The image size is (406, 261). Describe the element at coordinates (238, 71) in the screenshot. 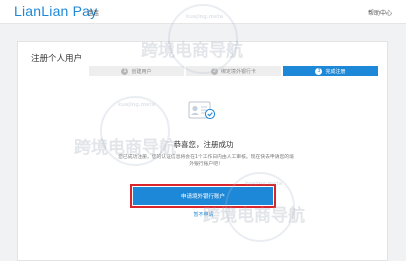

I see `step-label: 绑定境外银行卡` at that location.